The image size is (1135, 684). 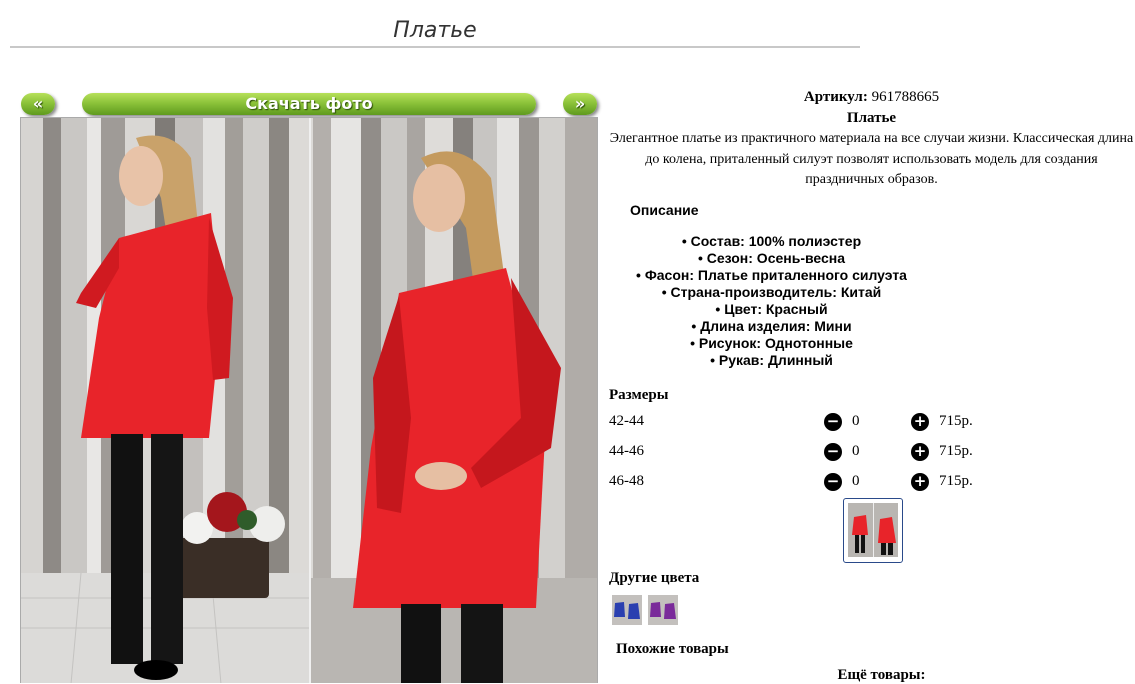 I want to click on article-label: Артикул:, so click(x=835, y=97).